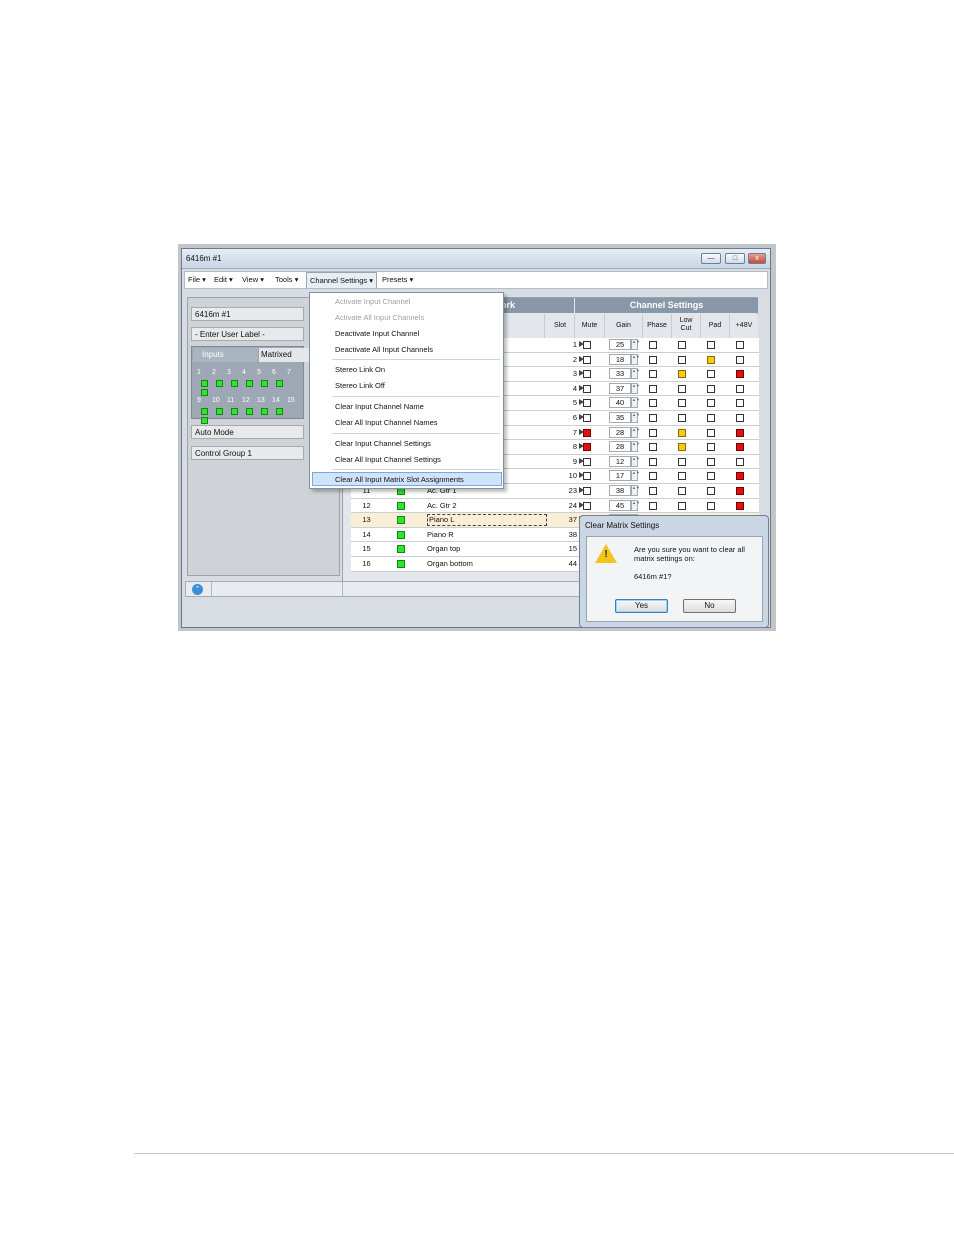 This screenshot has width=954, height=1235. Describe the element at coordinates (397, 279) in the screenshot. I see `menu-presets: Presets ▾` at that location.